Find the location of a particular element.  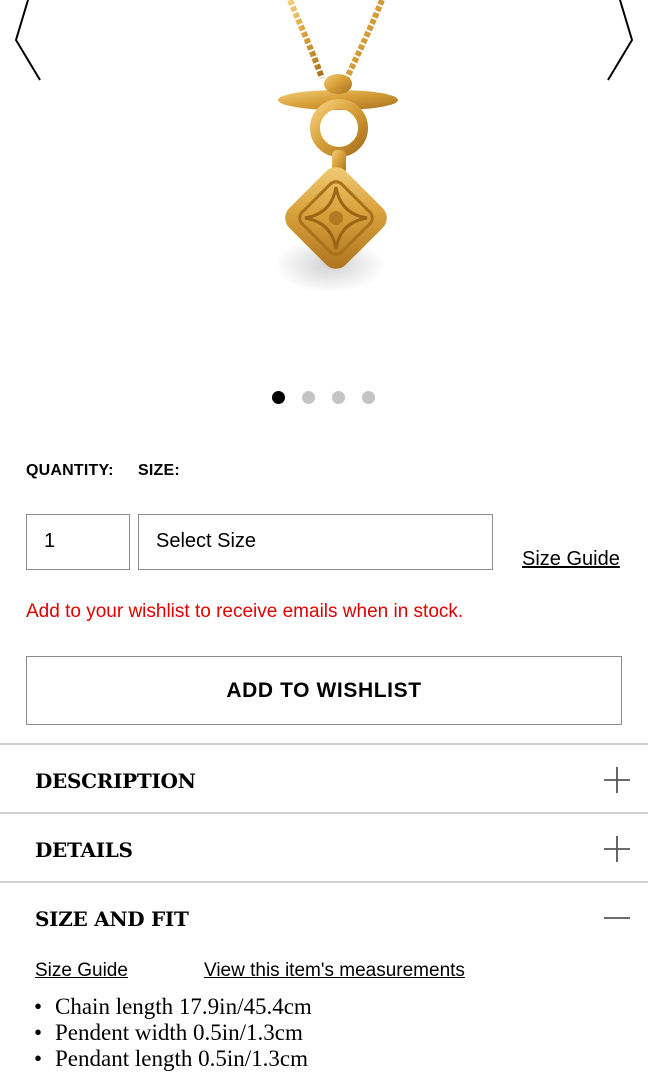

size-guide-link: Size Guide is located at coordinates (571, 559).